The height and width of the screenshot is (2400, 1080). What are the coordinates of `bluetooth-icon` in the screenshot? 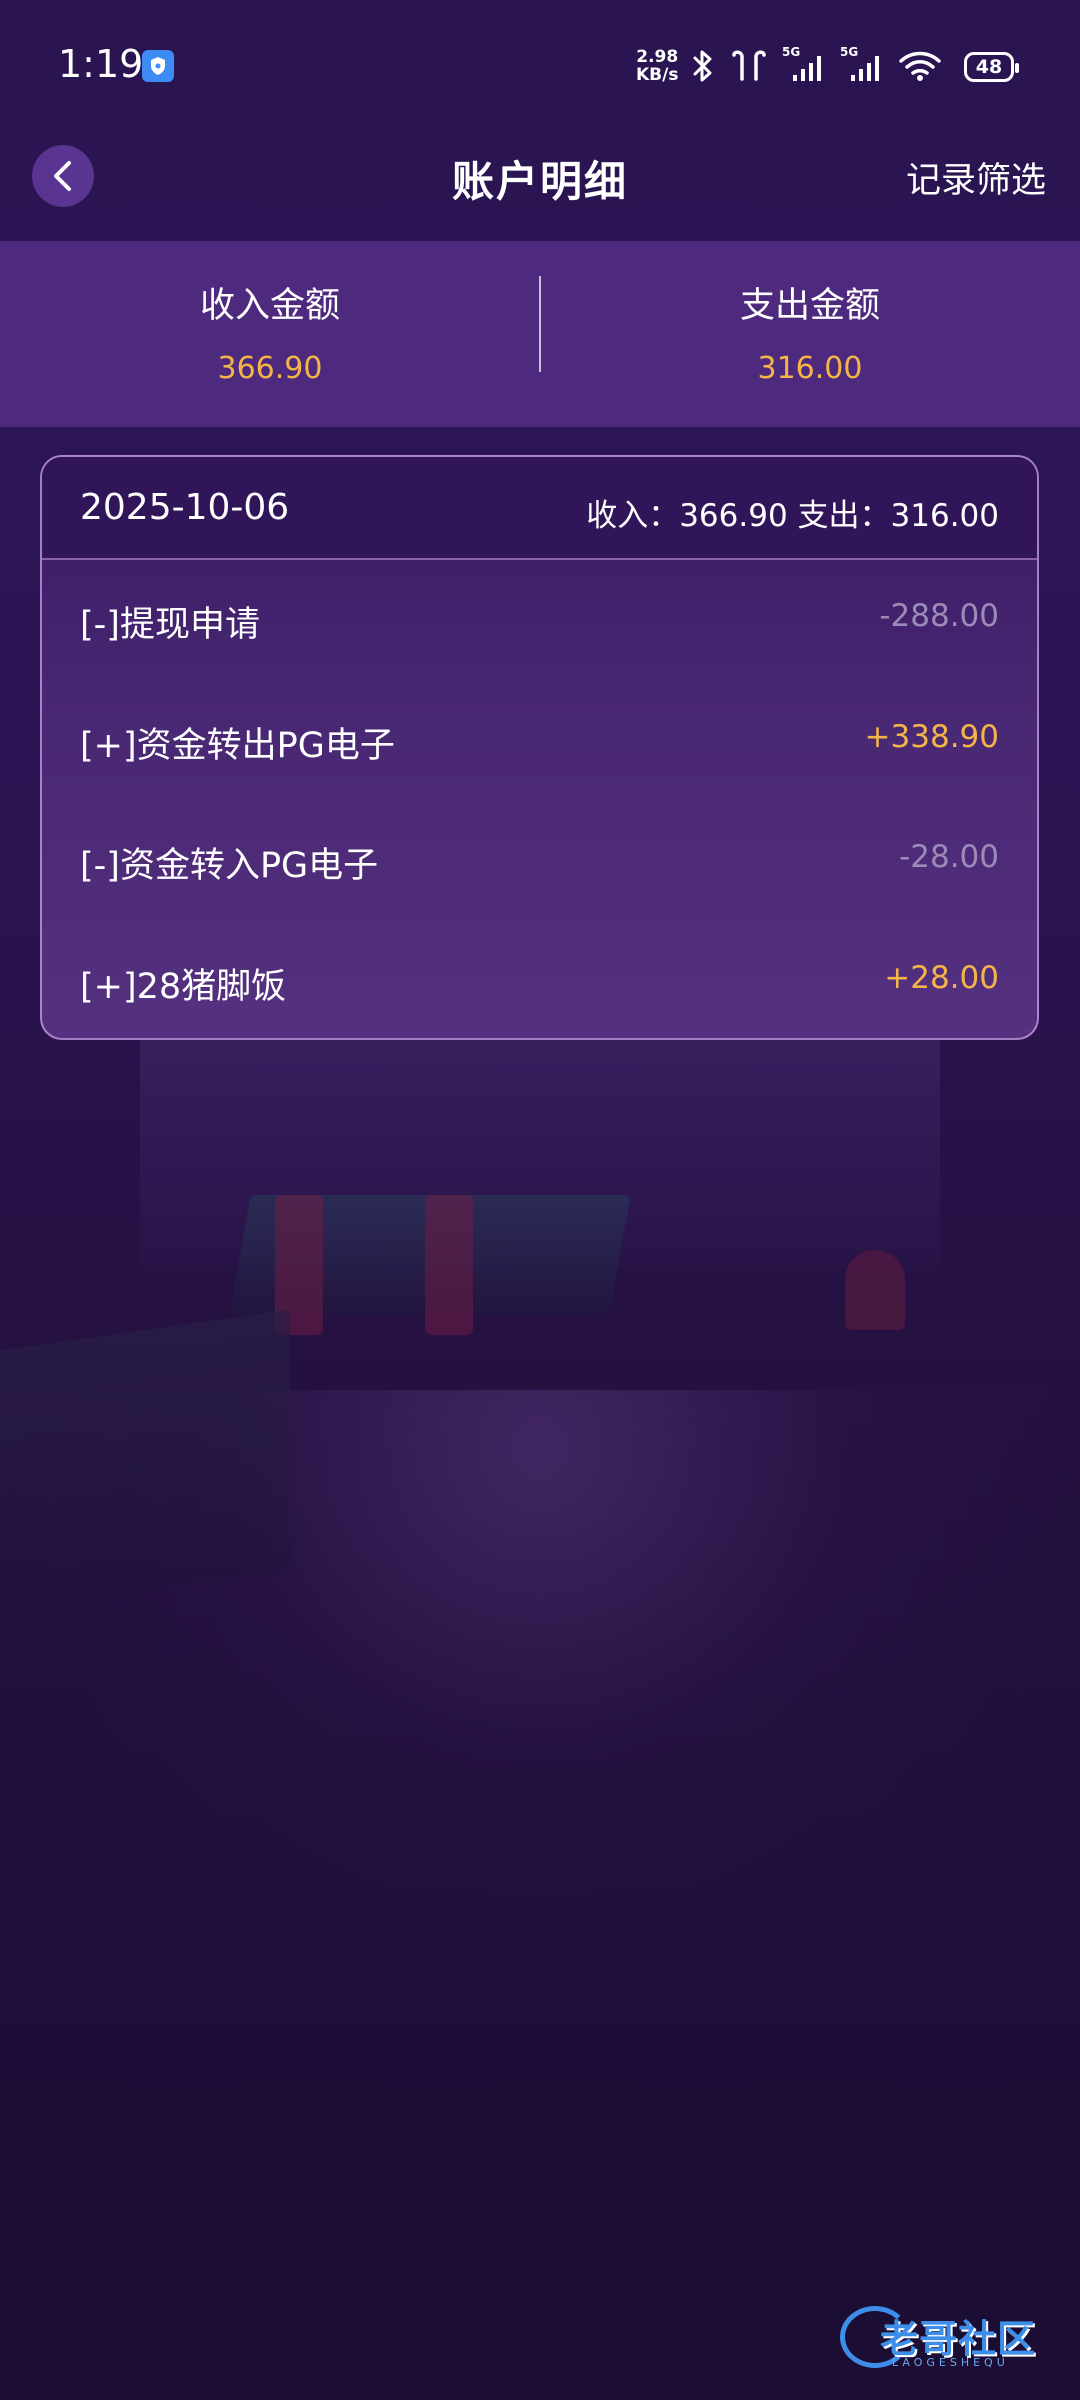 It's located at (702, 66).